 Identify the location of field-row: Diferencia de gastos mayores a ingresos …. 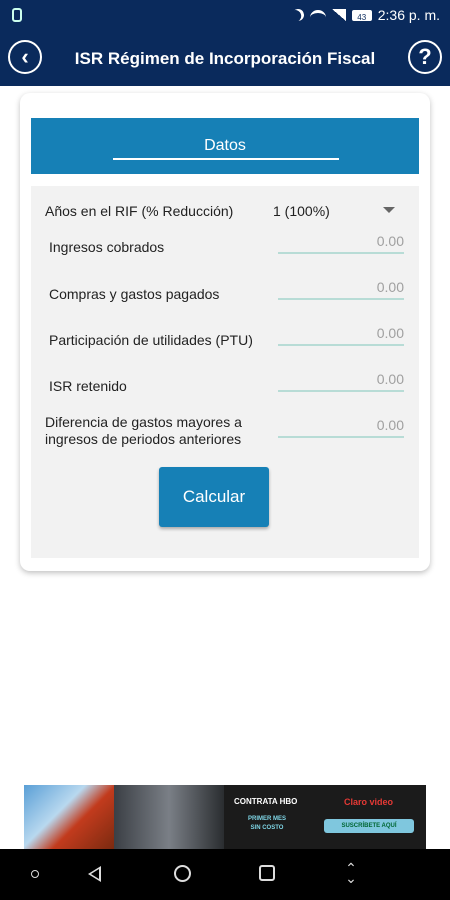
(225, 444).